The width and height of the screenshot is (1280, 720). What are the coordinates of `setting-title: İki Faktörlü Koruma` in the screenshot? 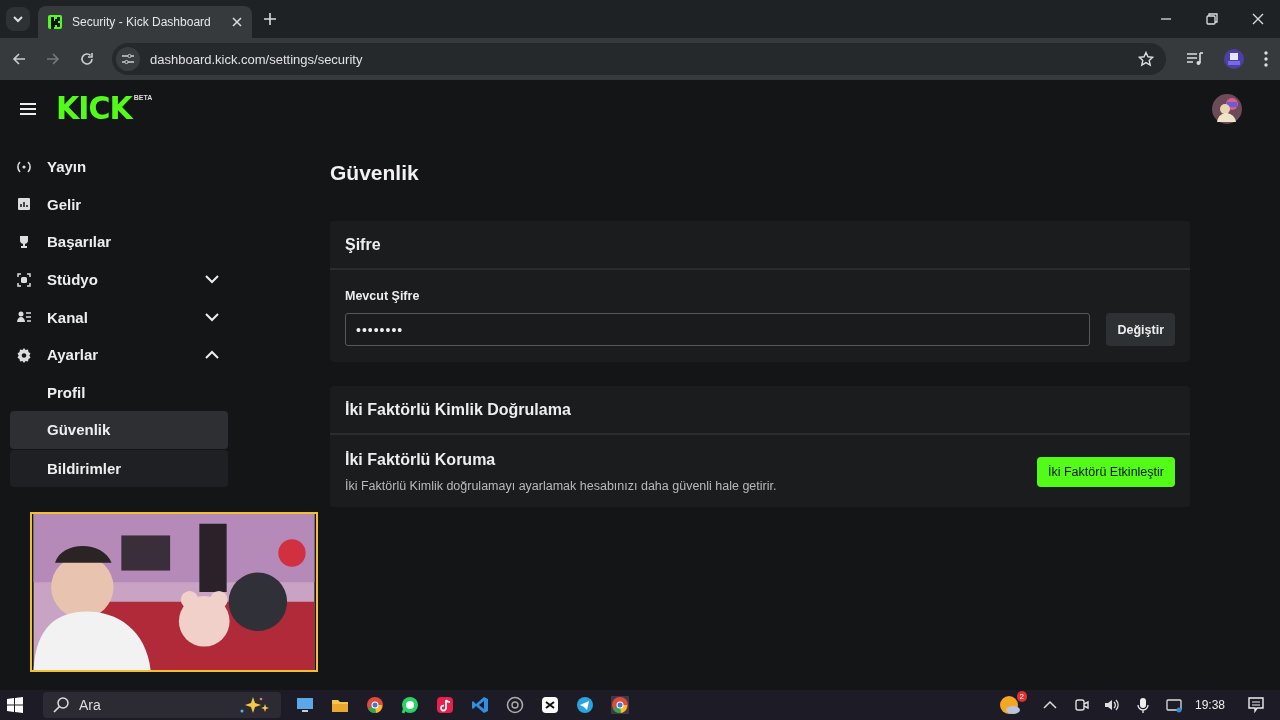 It's located at (421, 460).